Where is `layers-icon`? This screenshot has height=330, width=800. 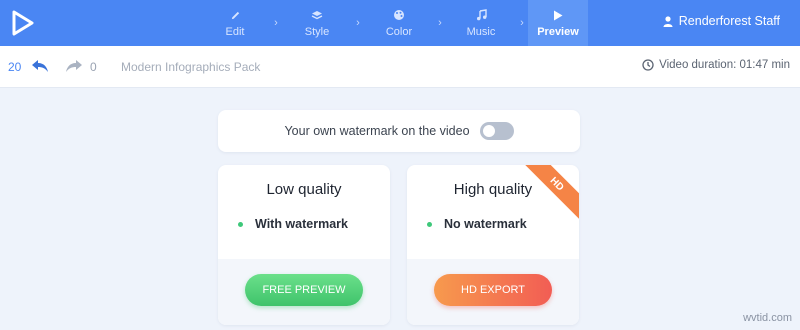 layers-icon is located at coordinates (317, 15).